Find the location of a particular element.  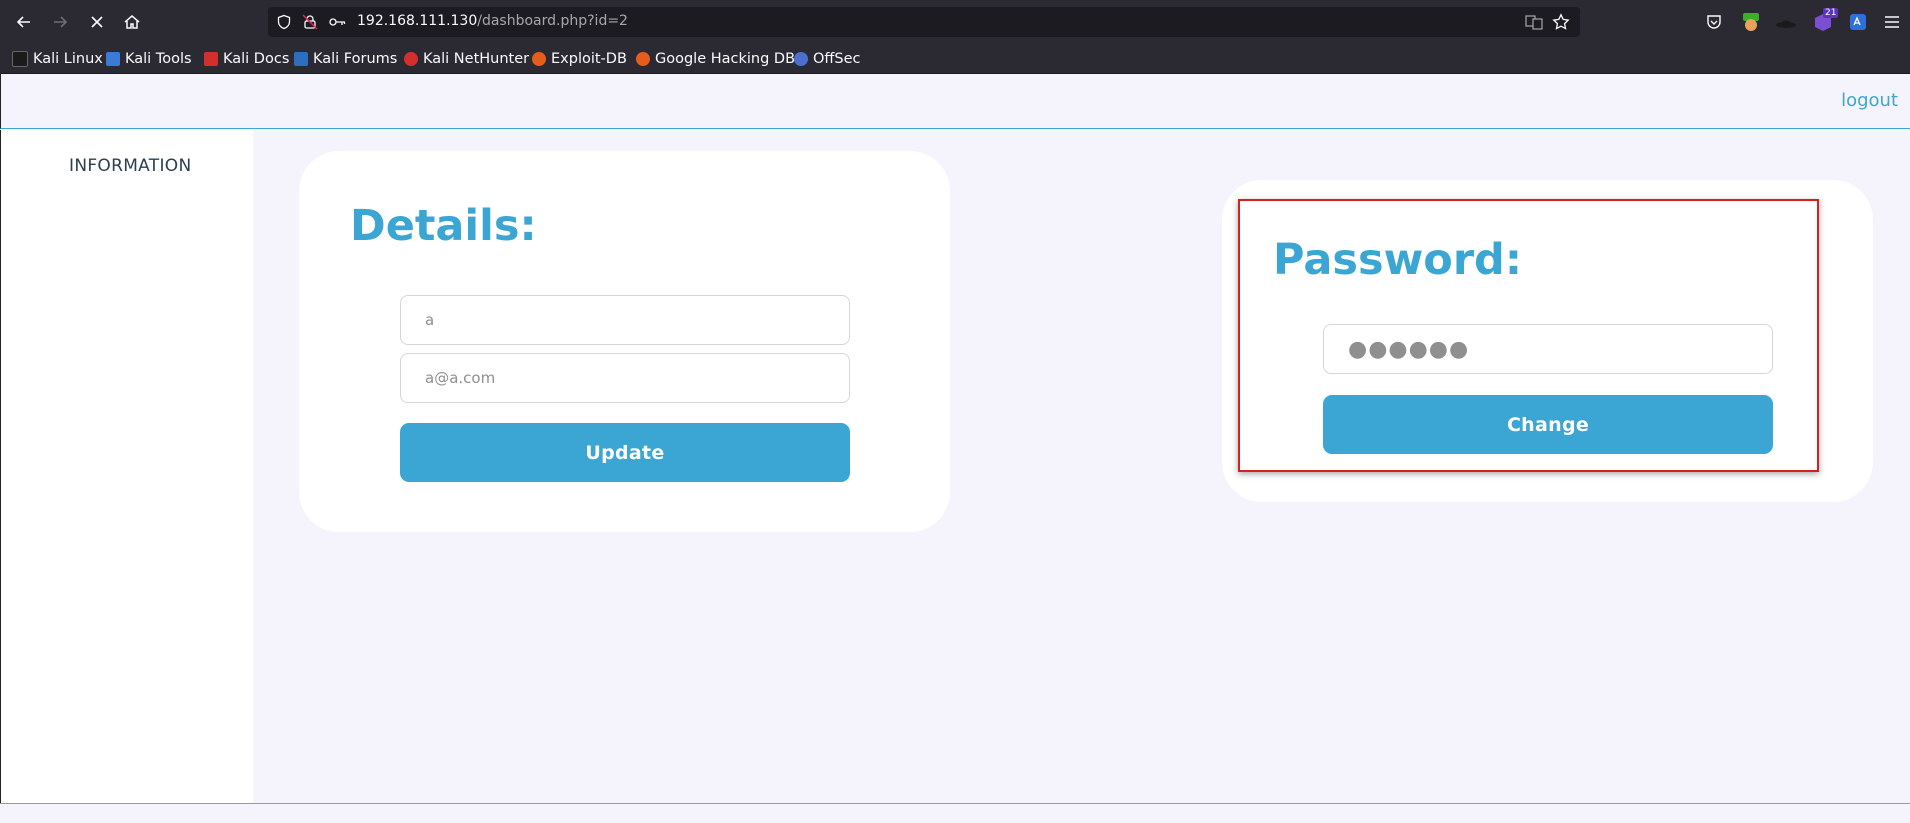

close-icon is located at coordinates (97, 22).